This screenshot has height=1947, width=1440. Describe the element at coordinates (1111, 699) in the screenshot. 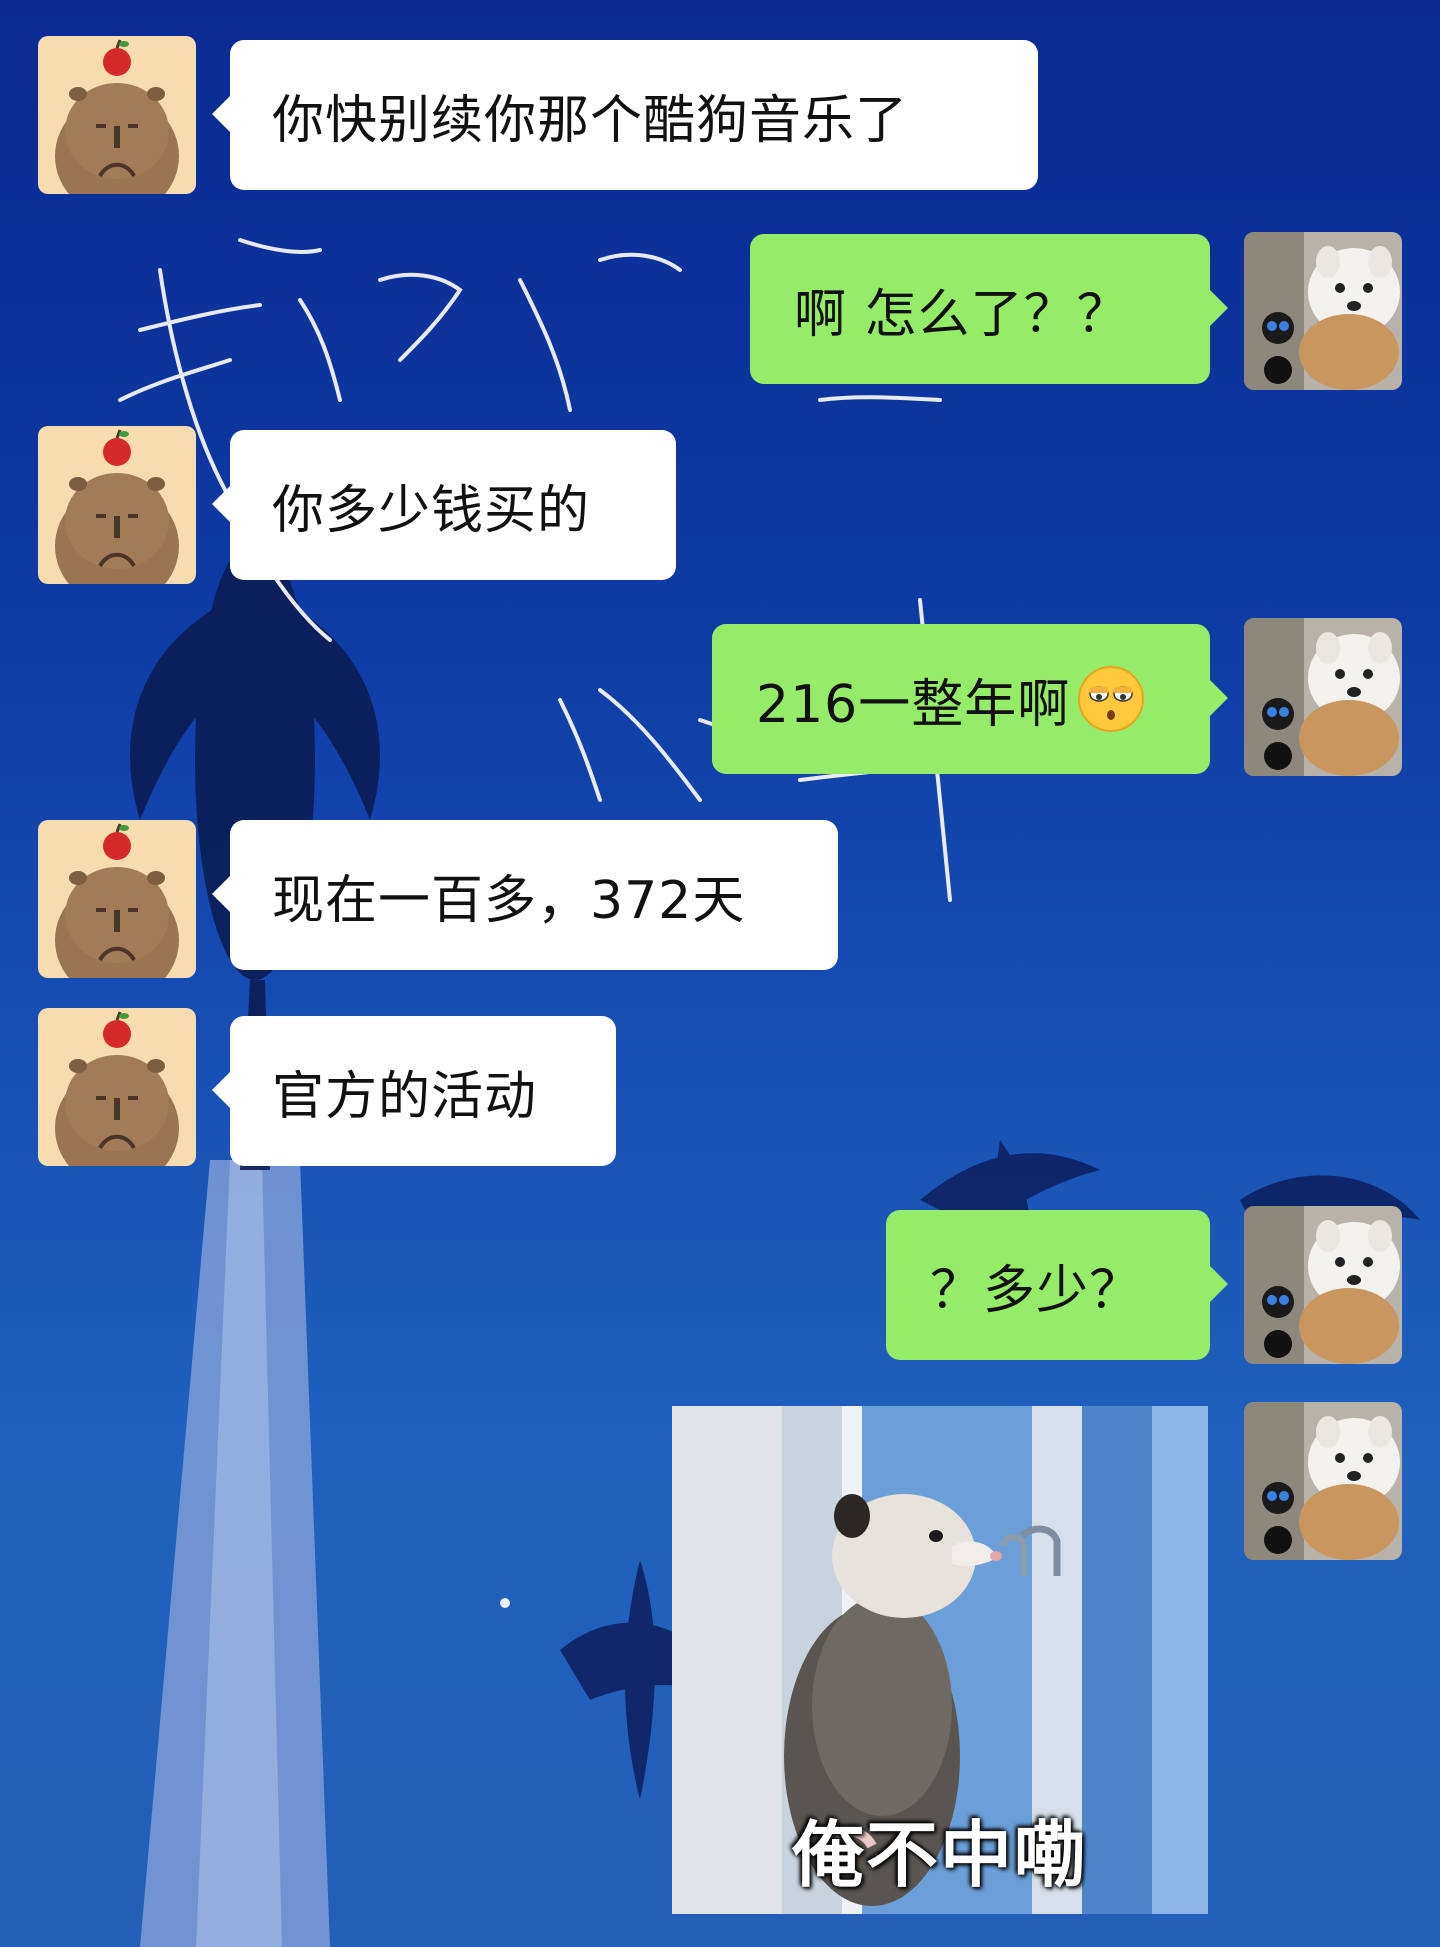

I see `rolling-eyes-emoji` at that location.